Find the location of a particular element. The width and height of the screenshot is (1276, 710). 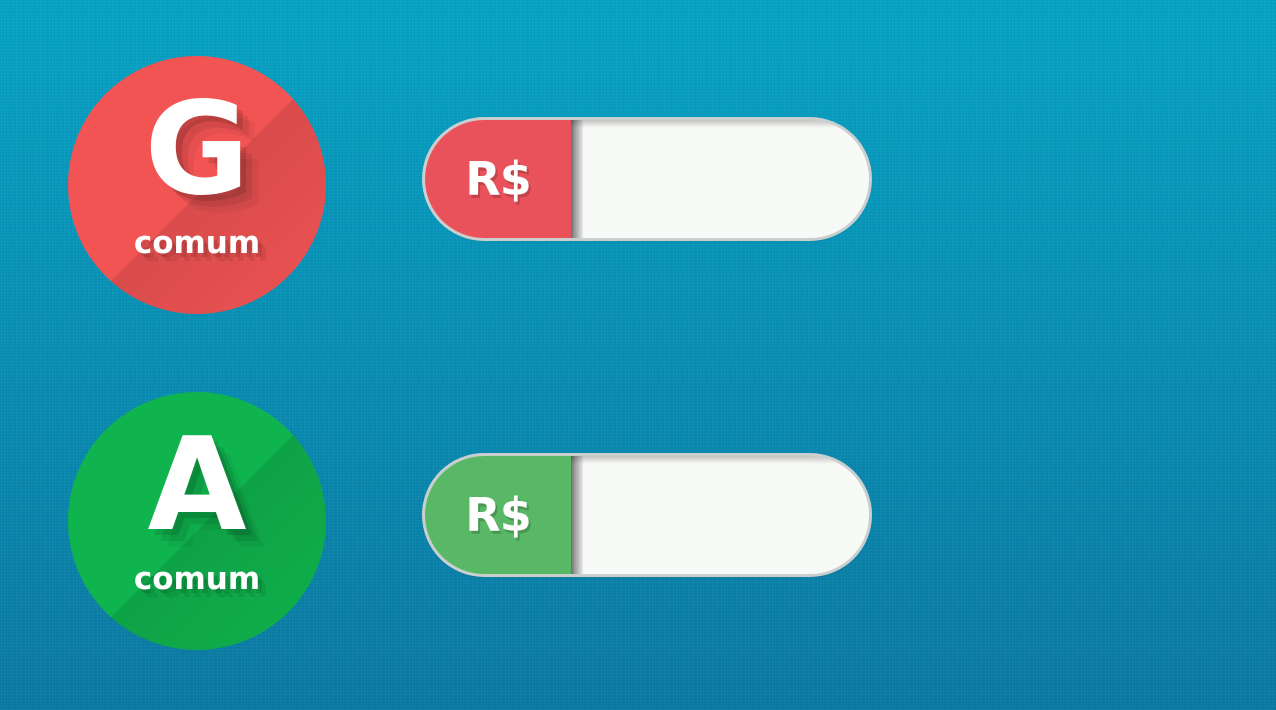

alcohol-label: comum is located at coordinates (197, 579).